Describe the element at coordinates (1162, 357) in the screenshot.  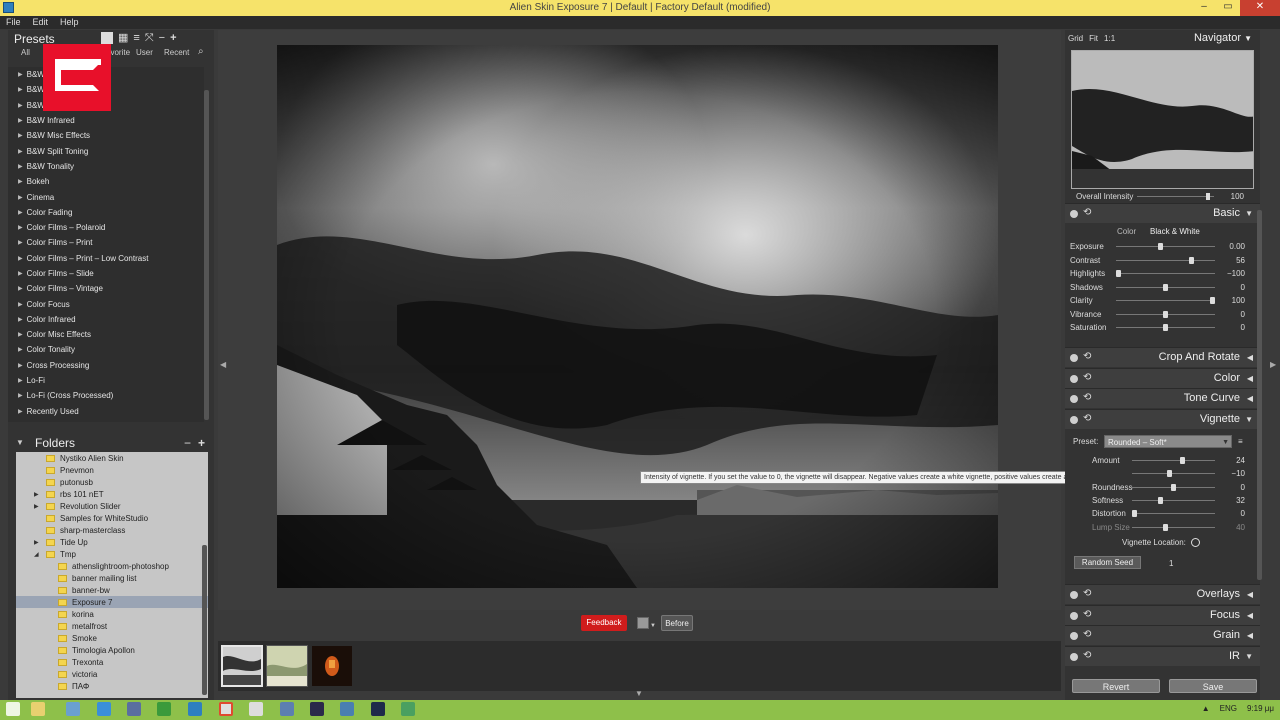
I see `section-crop-rotate: ⟲ Crop And Rotate ◀` at that location.